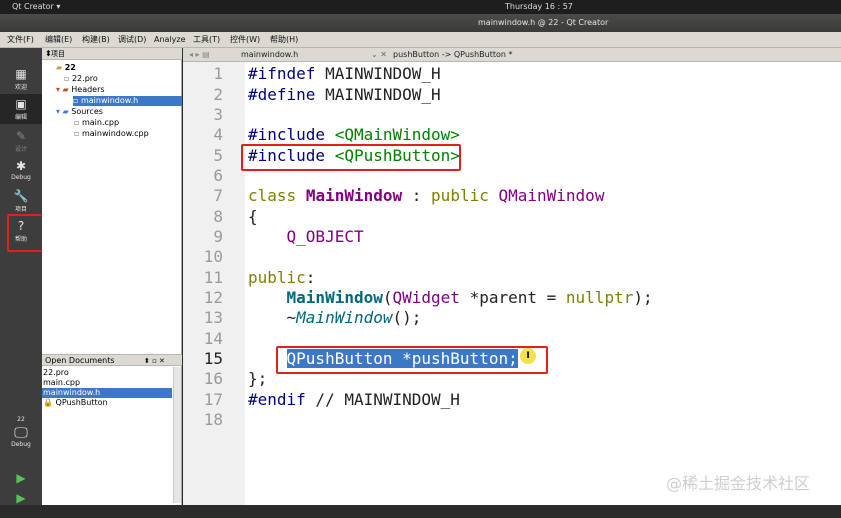 The width and height of the screenshot is (841, 518). What do you see at coordinates (269, 55) in the screenshot?
I see `file-tab: mainwindow.h` at bounding box center [269, 55].